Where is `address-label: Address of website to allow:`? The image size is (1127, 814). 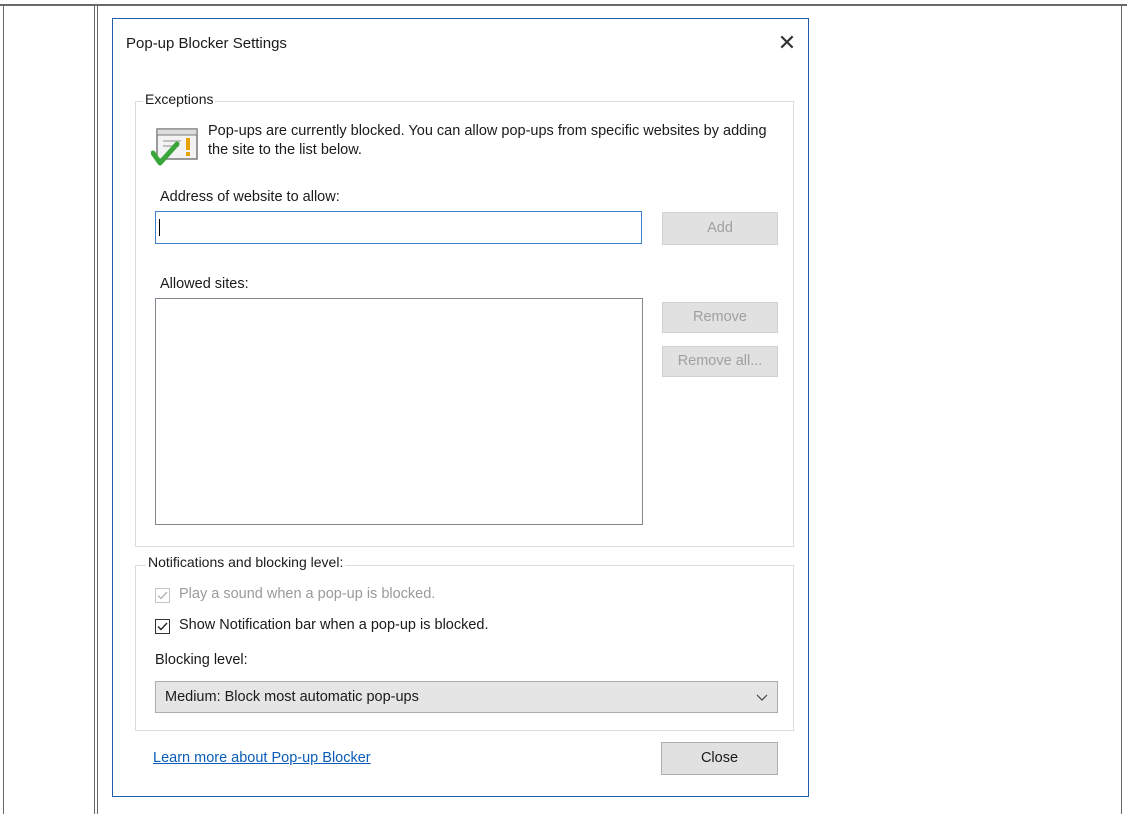
address-label: Address of website to allow: is located at coordinates (250, 197).